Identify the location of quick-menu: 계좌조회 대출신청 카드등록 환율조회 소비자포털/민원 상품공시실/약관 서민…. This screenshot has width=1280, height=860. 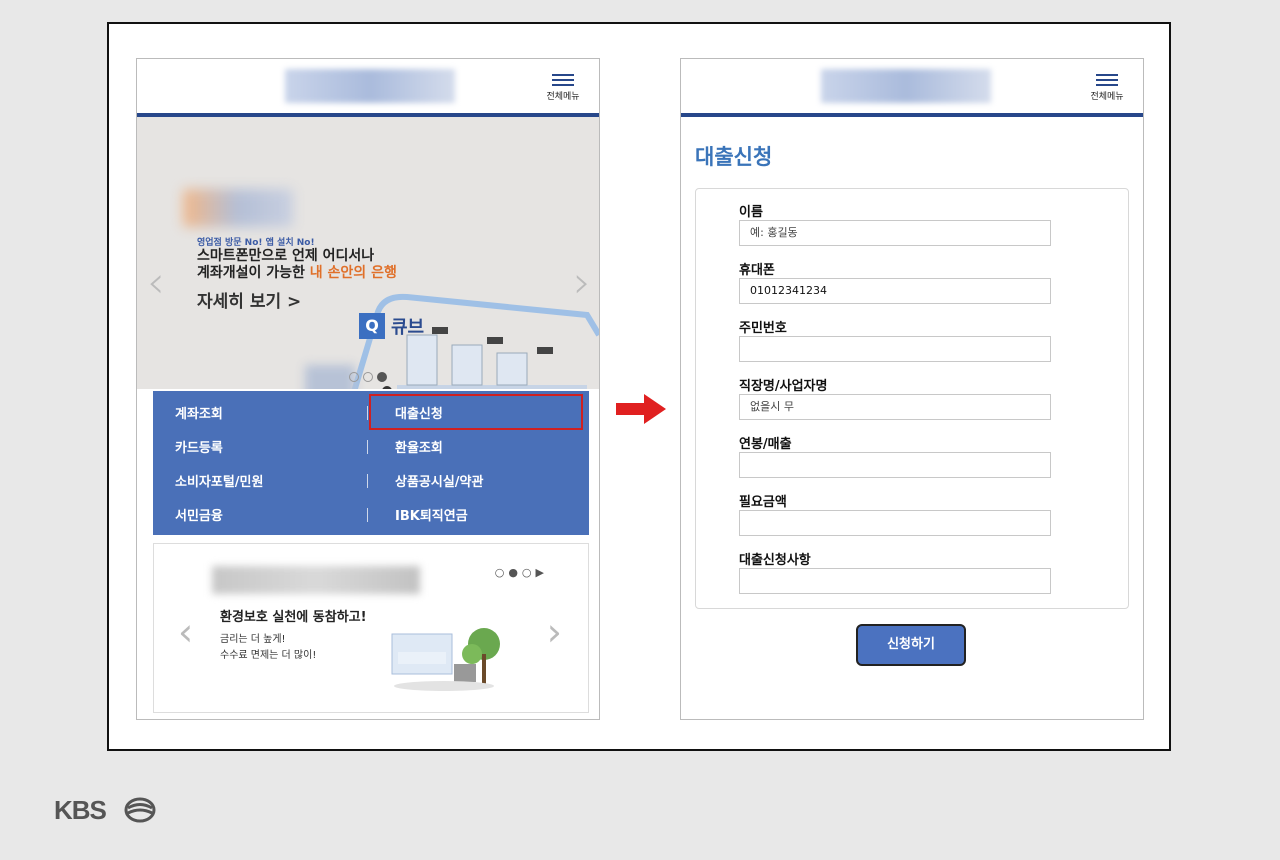
(371, 463).